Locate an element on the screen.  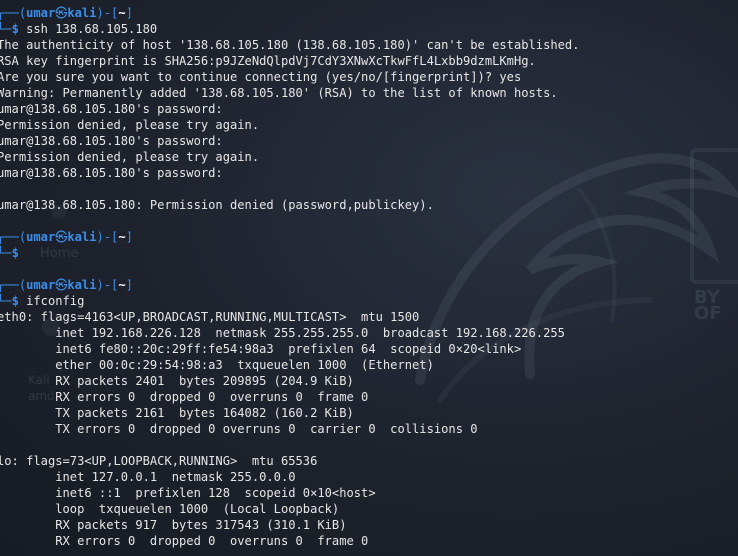
prompt-command-line: └─$ ssh 138.68.105.180 is located at coordinates (79, 29).